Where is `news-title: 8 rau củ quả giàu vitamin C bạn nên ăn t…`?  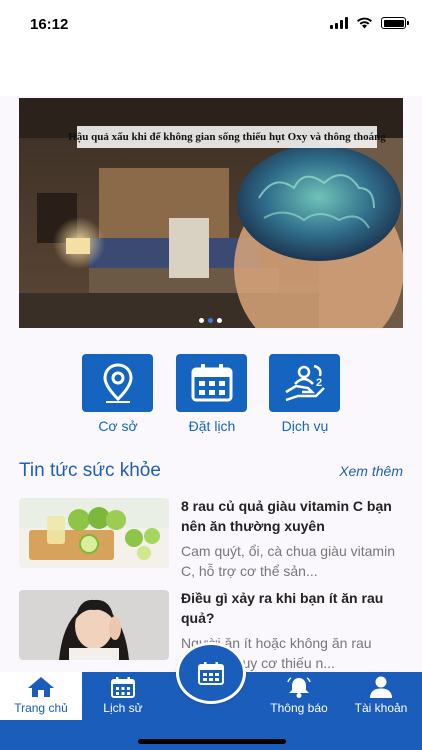
news-title: 8 rau củ quả giàu vitamin C bạn nên ăn t… is located at coordinates (292, 516).